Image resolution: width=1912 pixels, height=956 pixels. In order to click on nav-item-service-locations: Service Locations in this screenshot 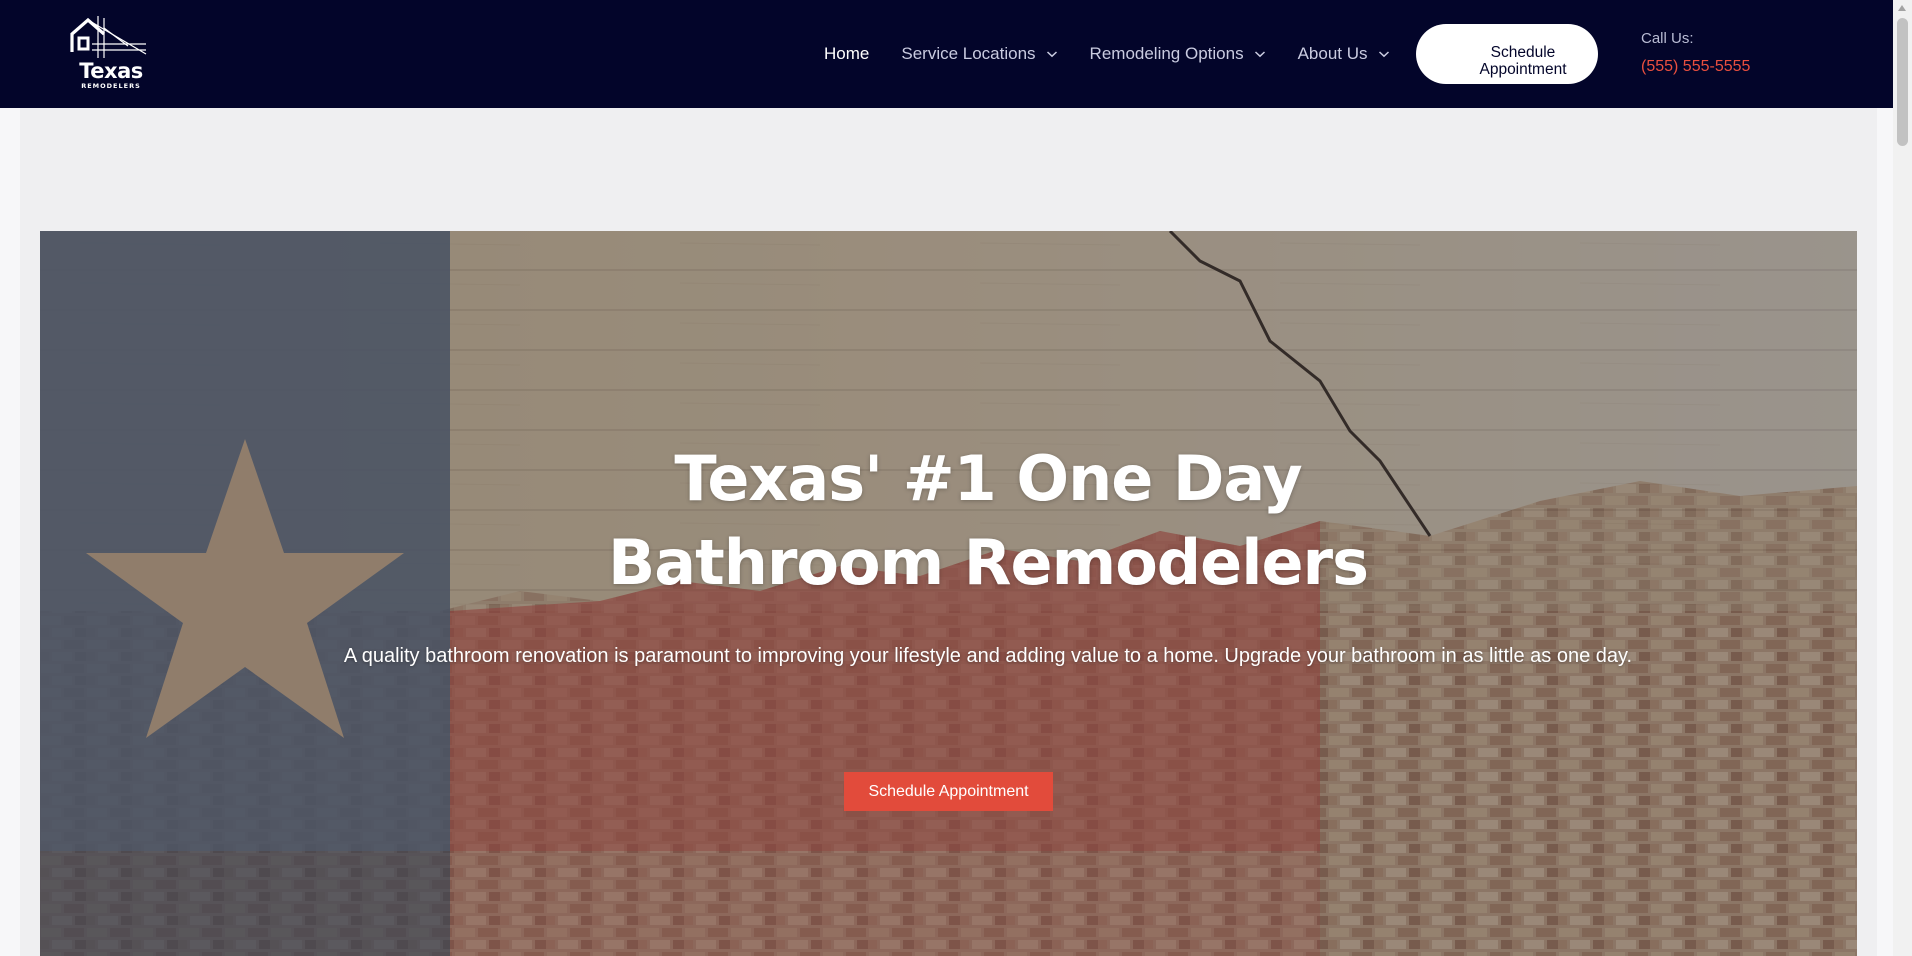, I will do `click(979, 54)`.